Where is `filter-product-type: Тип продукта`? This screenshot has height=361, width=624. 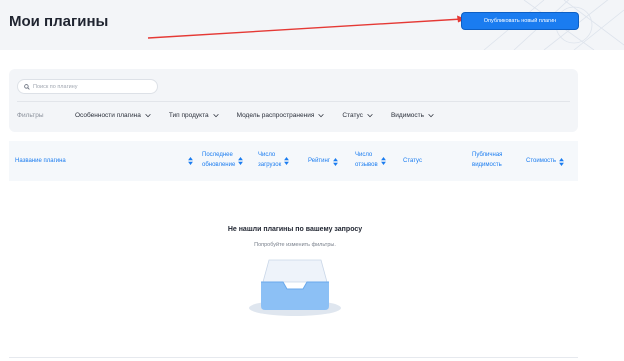 filter-product-type: Тип продукта is located at coordinates (194, 115).